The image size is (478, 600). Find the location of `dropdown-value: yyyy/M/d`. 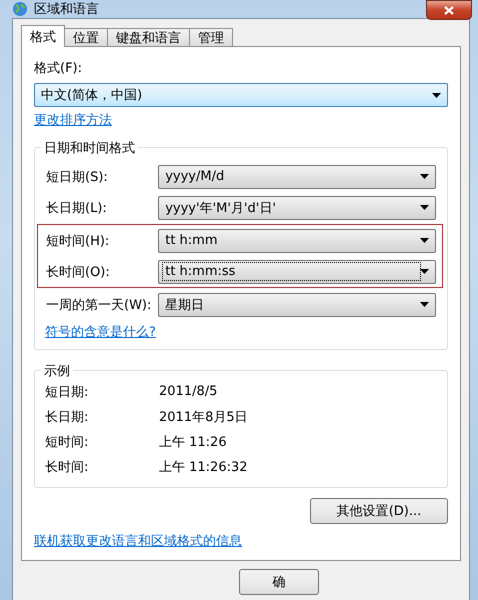

dropdown-value: yyyy/M/d is located at coordinates (195, 176).